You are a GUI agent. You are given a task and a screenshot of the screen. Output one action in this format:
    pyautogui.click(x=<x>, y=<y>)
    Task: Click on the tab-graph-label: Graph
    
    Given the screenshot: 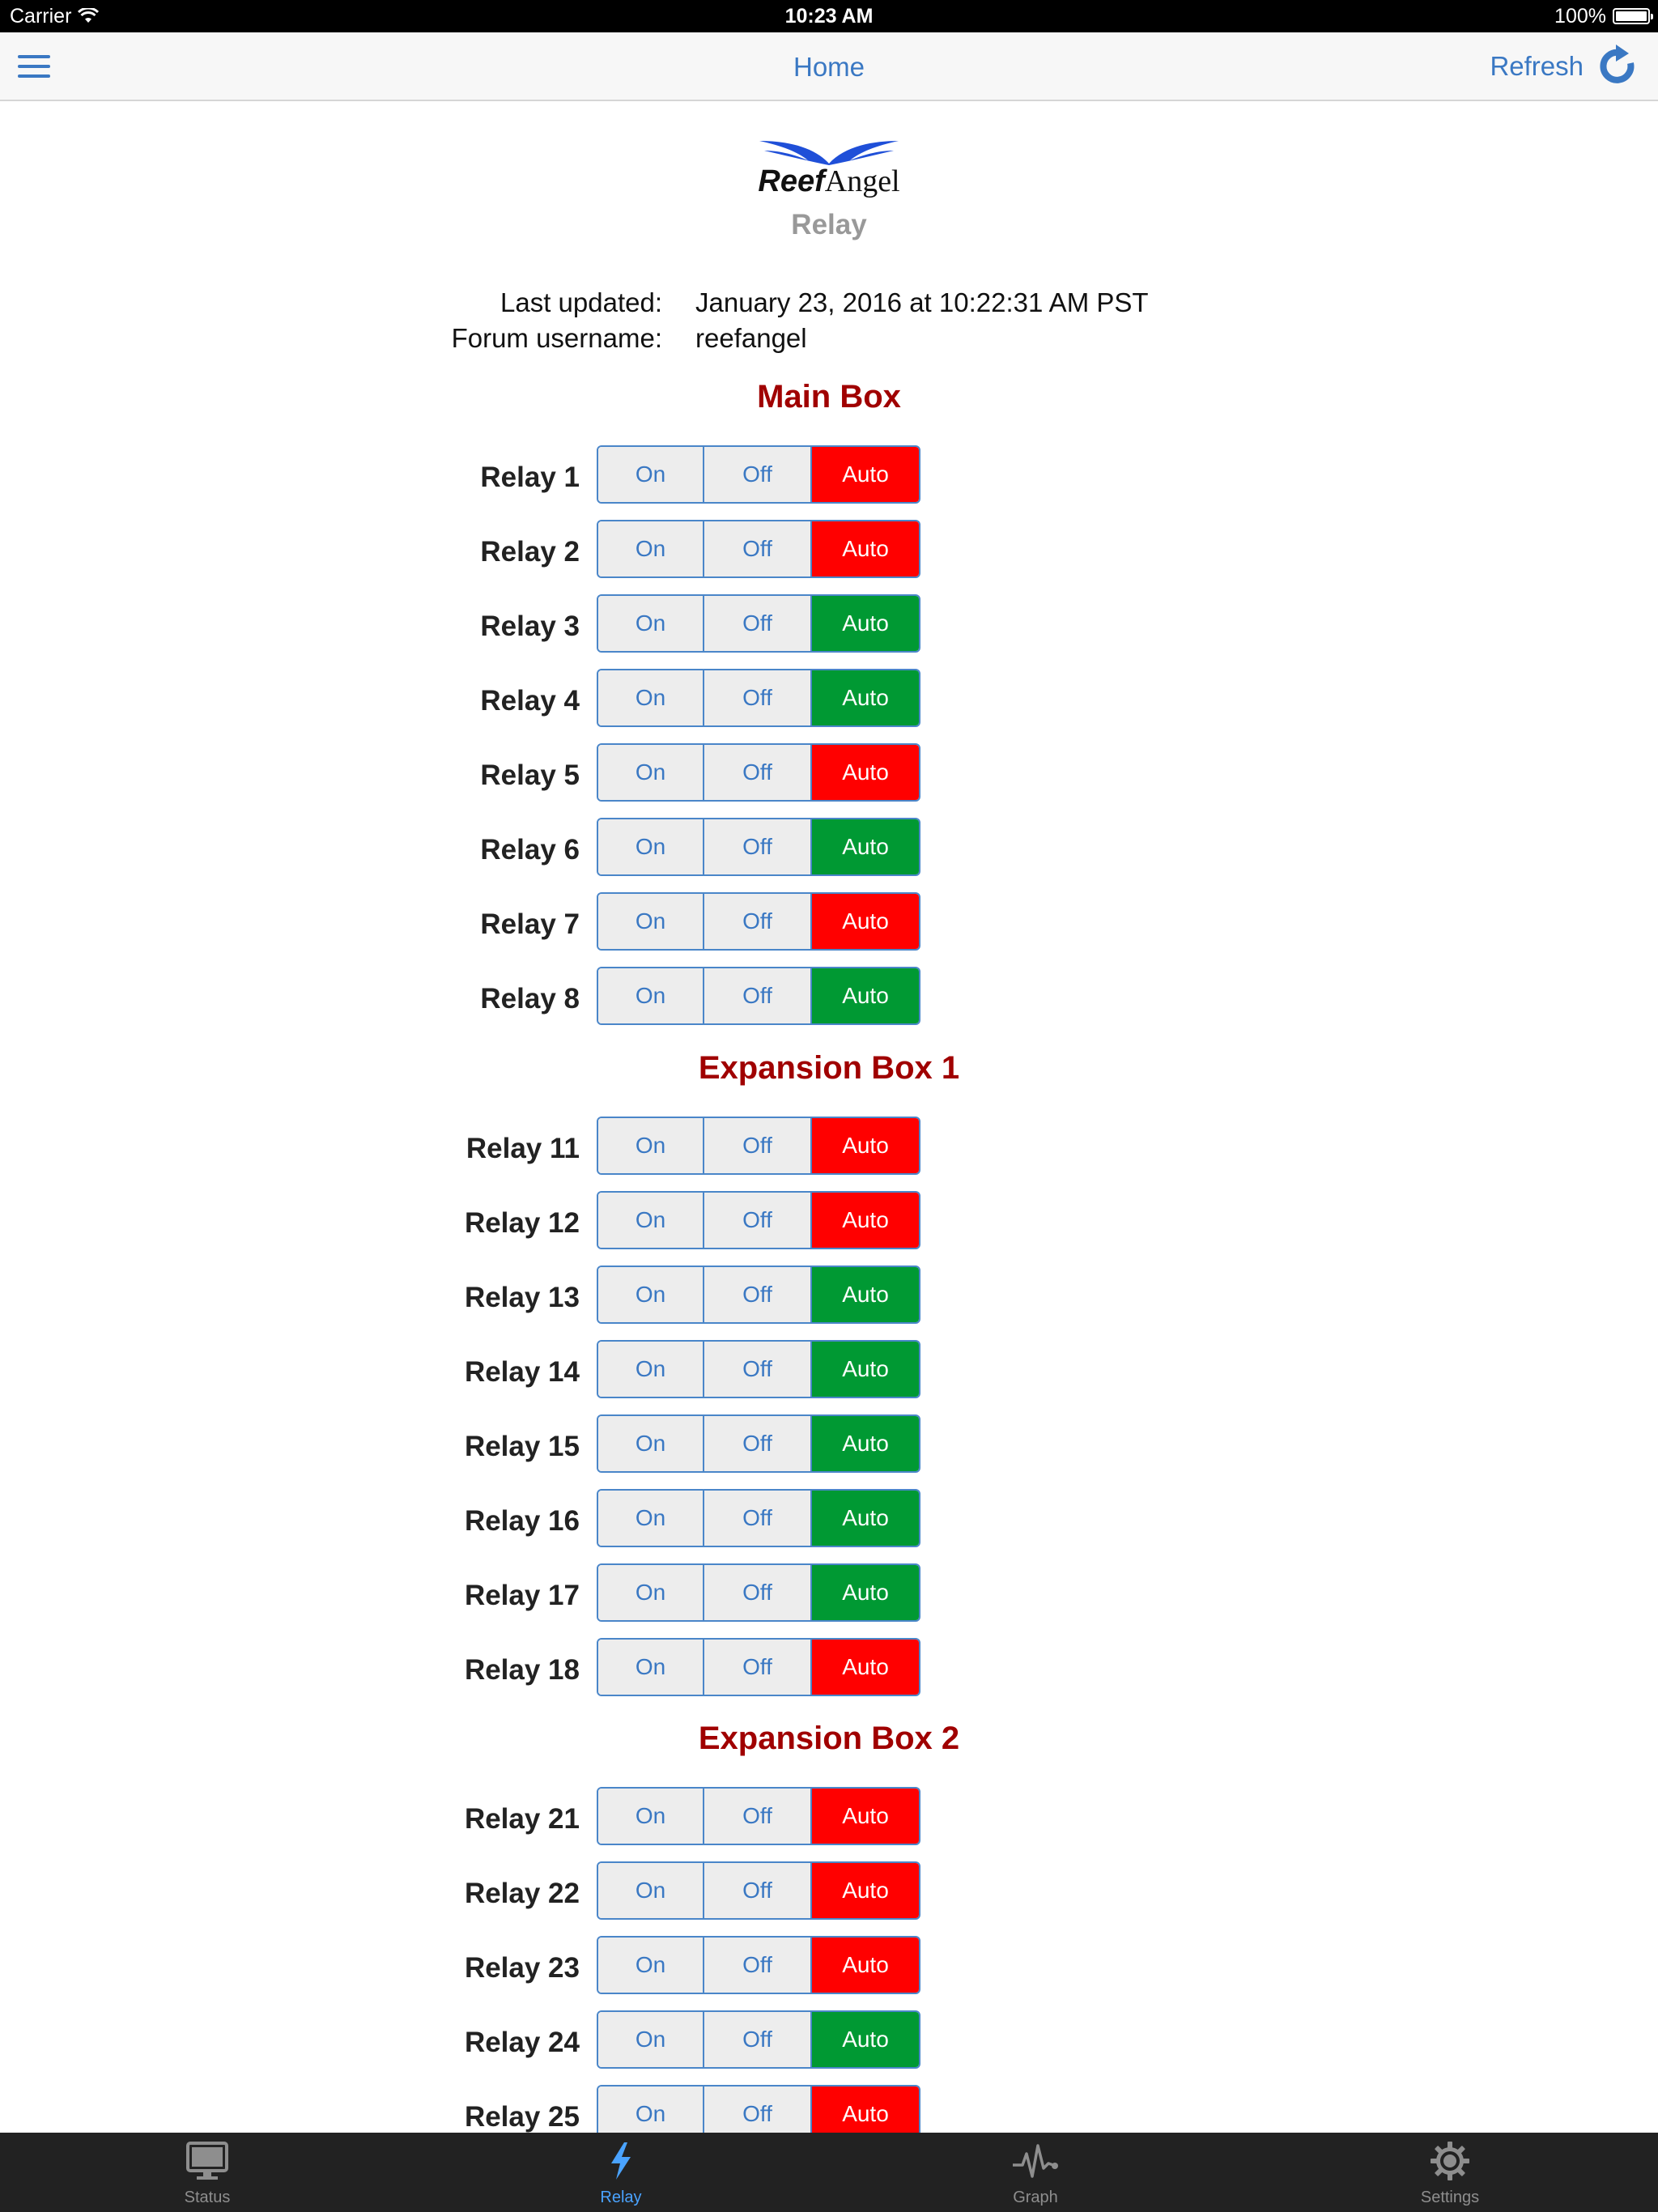 What is the action you would take?
    pyautogui.click(x=1035, y=2198)
    